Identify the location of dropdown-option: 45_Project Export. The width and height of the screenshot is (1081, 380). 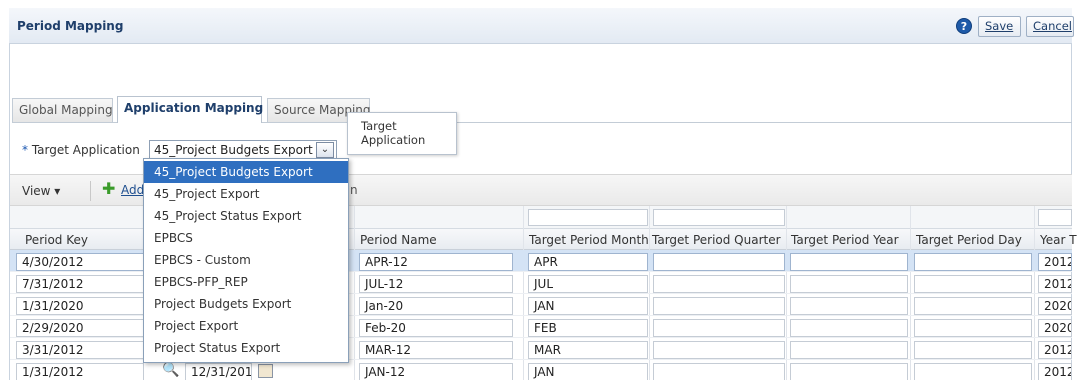
(246, 194).